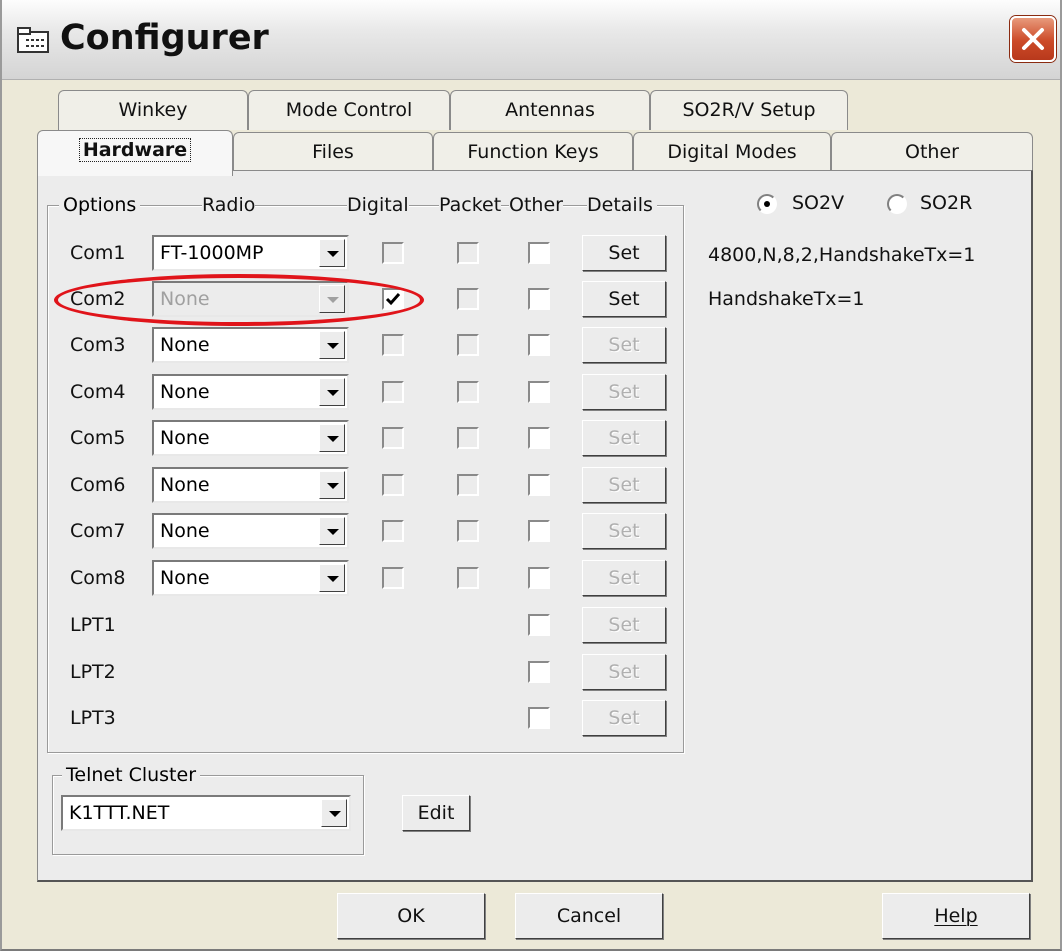  I want to click on tab-mode-control: Mode Control, so click(349, 110).